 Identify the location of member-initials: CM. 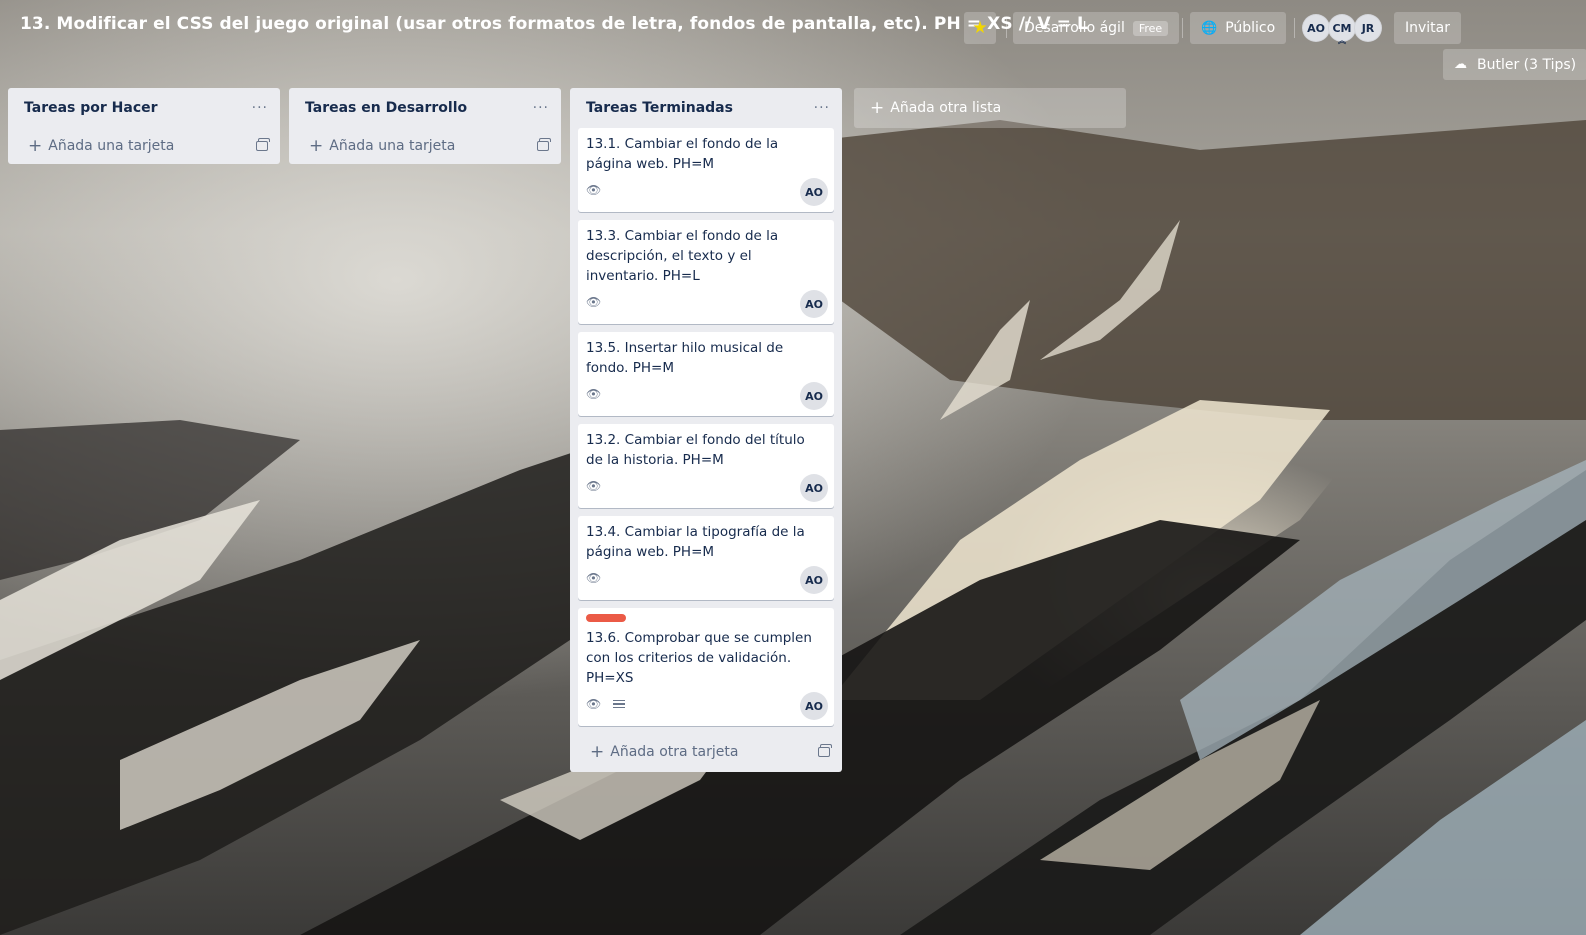
(1342, 28).